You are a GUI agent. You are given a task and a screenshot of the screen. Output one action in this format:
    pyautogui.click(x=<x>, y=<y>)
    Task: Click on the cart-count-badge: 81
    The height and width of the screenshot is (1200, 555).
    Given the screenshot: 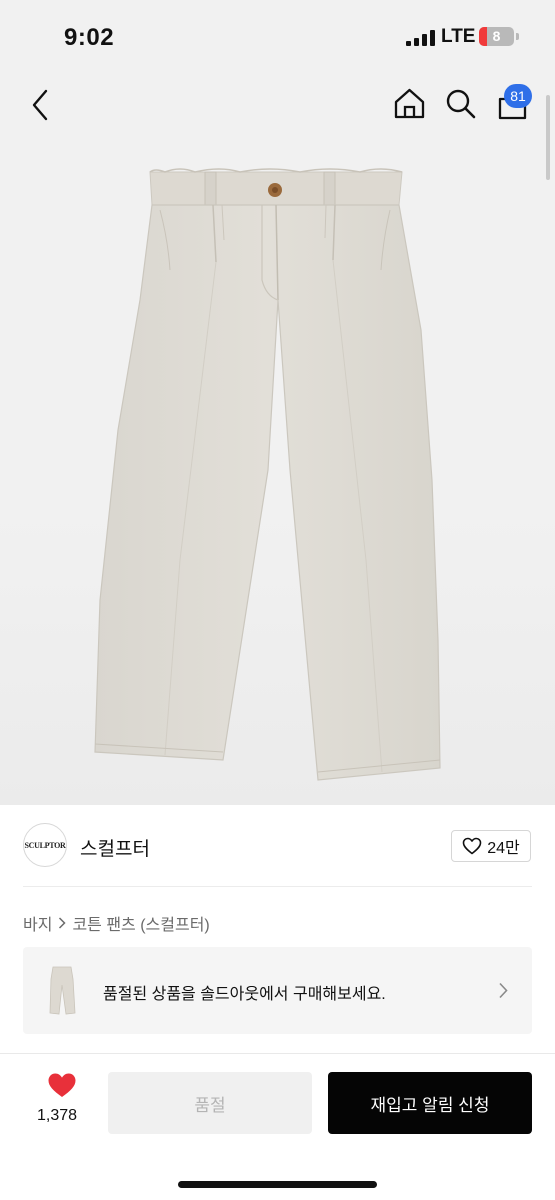 What is the action you would take?
    pyautogui.click(x=518, y=96)
    